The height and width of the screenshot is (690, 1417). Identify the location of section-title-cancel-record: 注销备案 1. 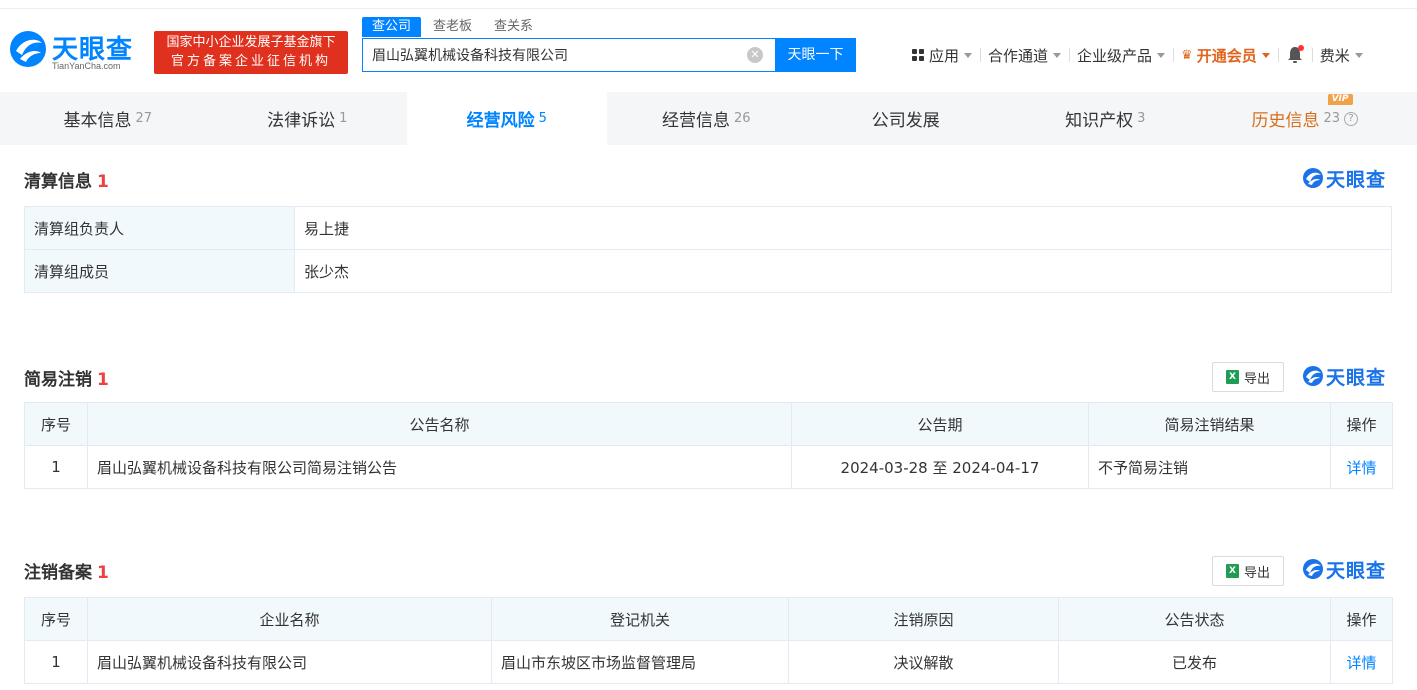
(66, 570).